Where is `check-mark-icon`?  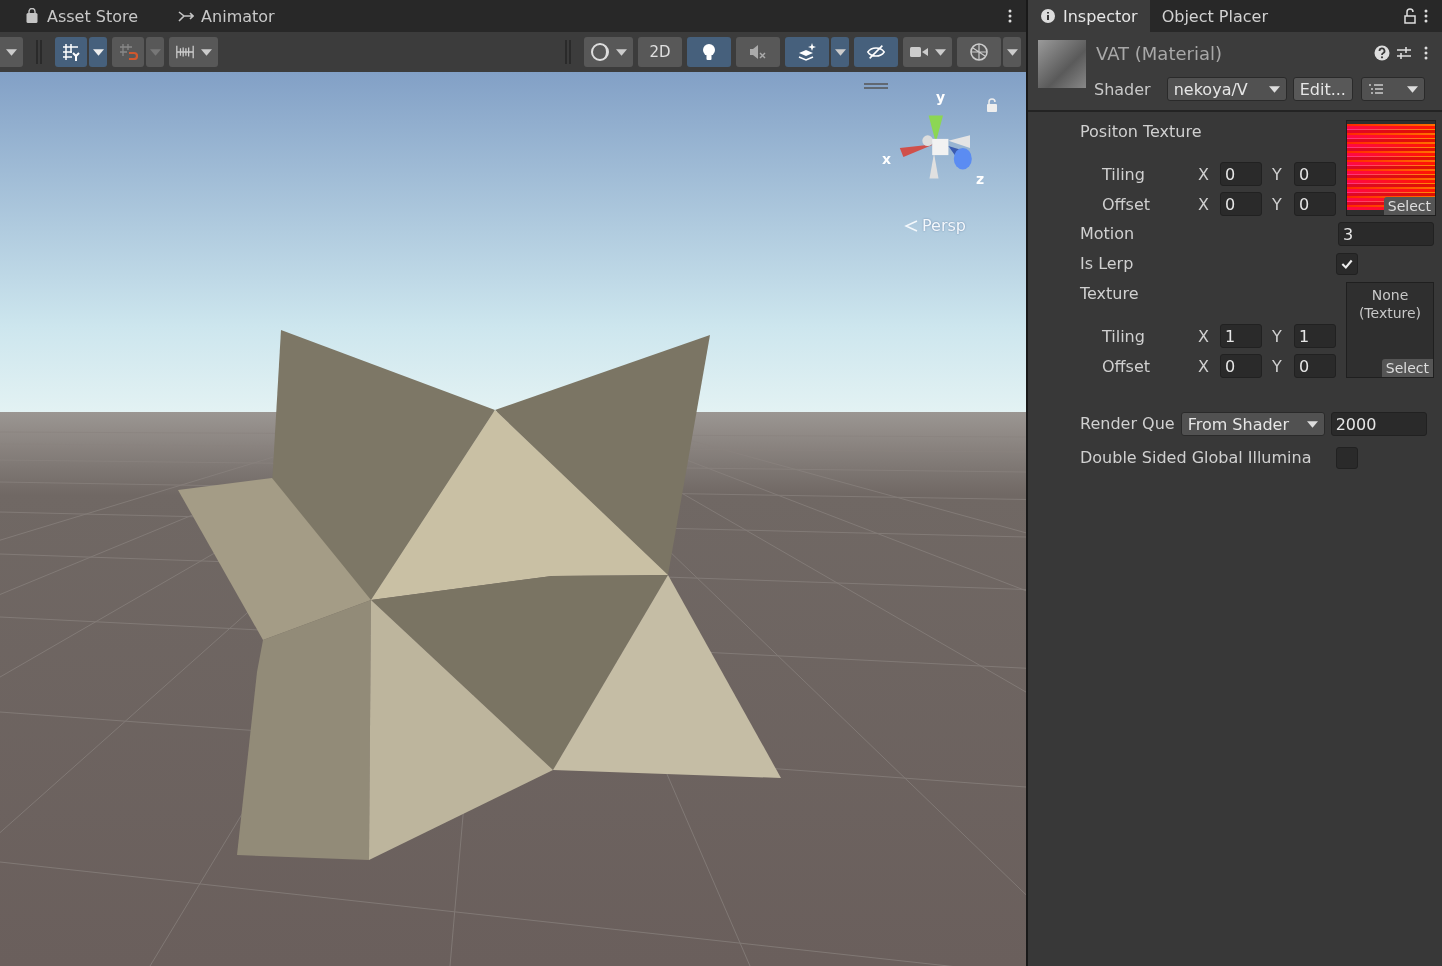
check-mark-icon is located at coordinates (1347, 264).